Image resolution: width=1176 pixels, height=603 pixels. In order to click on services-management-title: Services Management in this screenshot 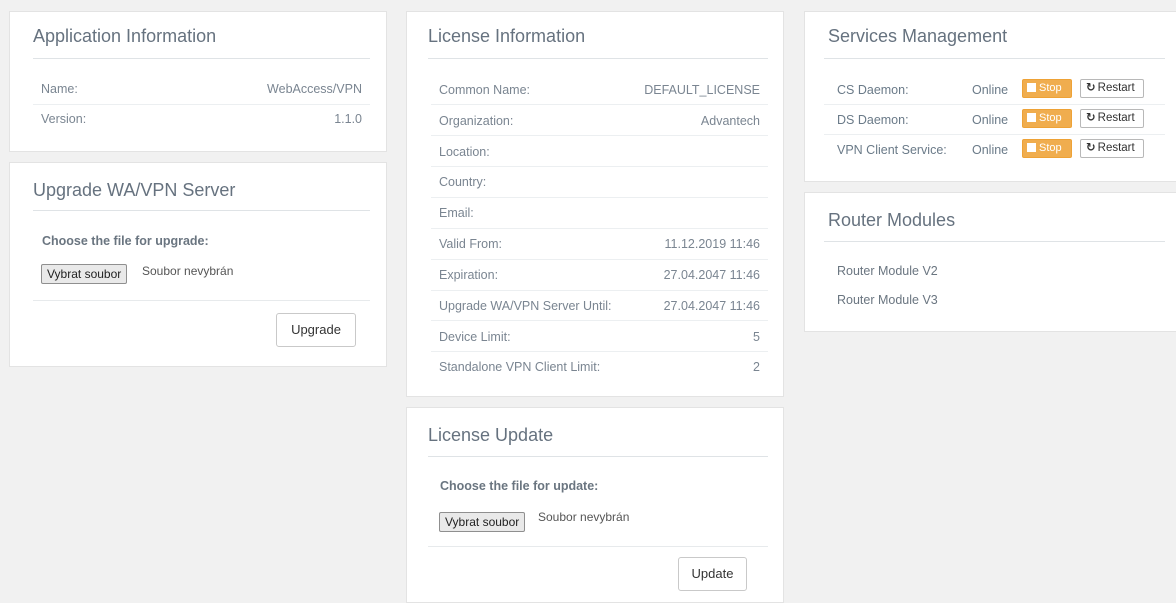, I will do `click(918, 36)`.